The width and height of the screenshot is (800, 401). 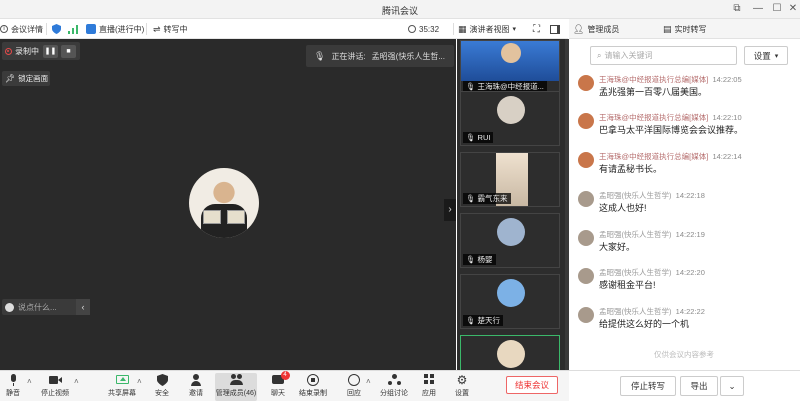 What do you see at coordinates (579, 28) in the screenshot?
I see `members-icon: 👤︎` at bounding box center [579, 28].